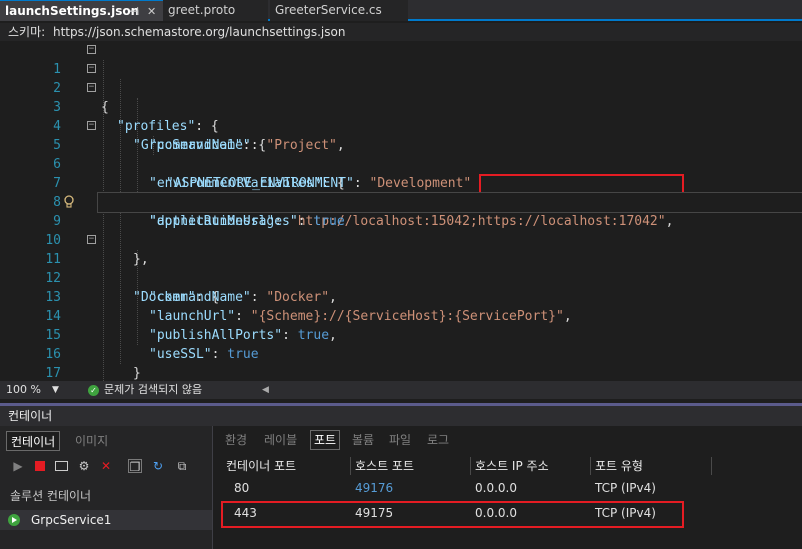  What do you see at coordinates (135, 466) in the screenshot?
I see `copy-icon: ❐` at bounding box center [135, 466].